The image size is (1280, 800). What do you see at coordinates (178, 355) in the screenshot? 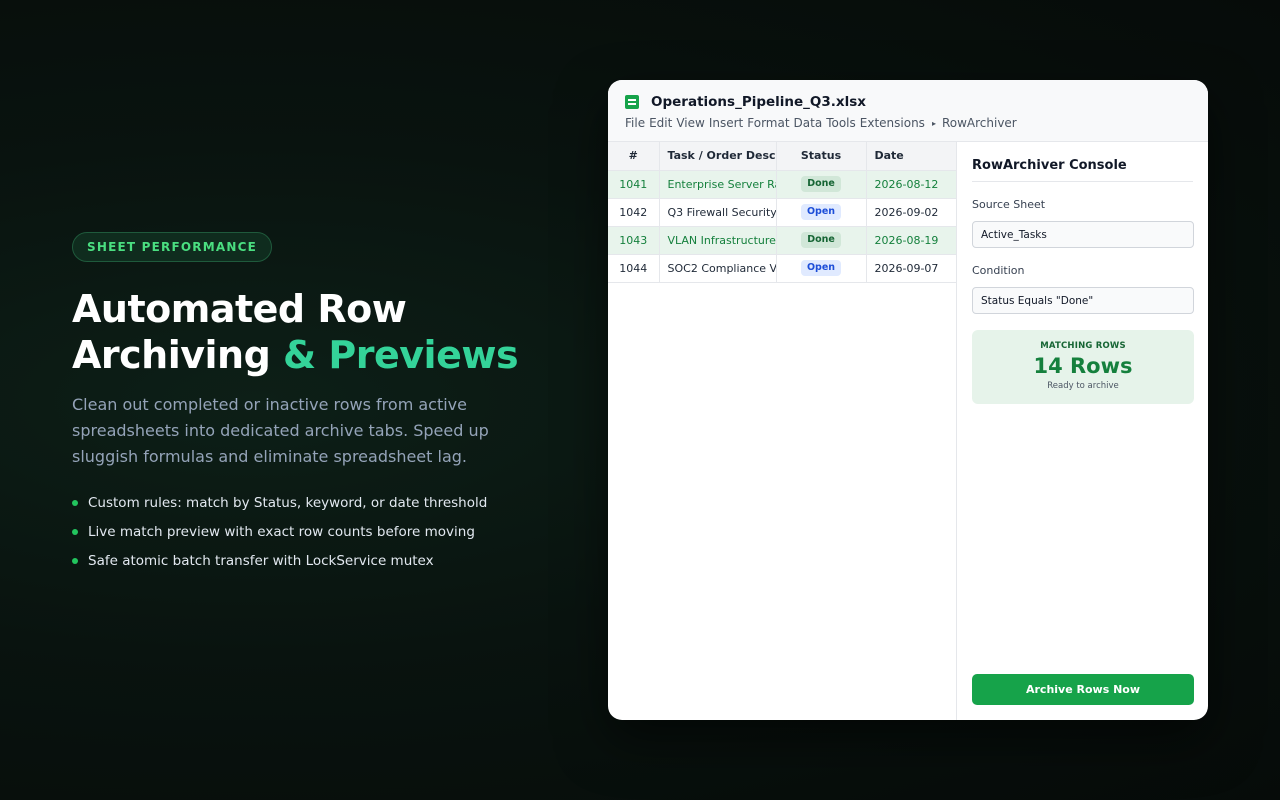
I see `hero-title-line2: Archiving` at bounding box center [178, 355].